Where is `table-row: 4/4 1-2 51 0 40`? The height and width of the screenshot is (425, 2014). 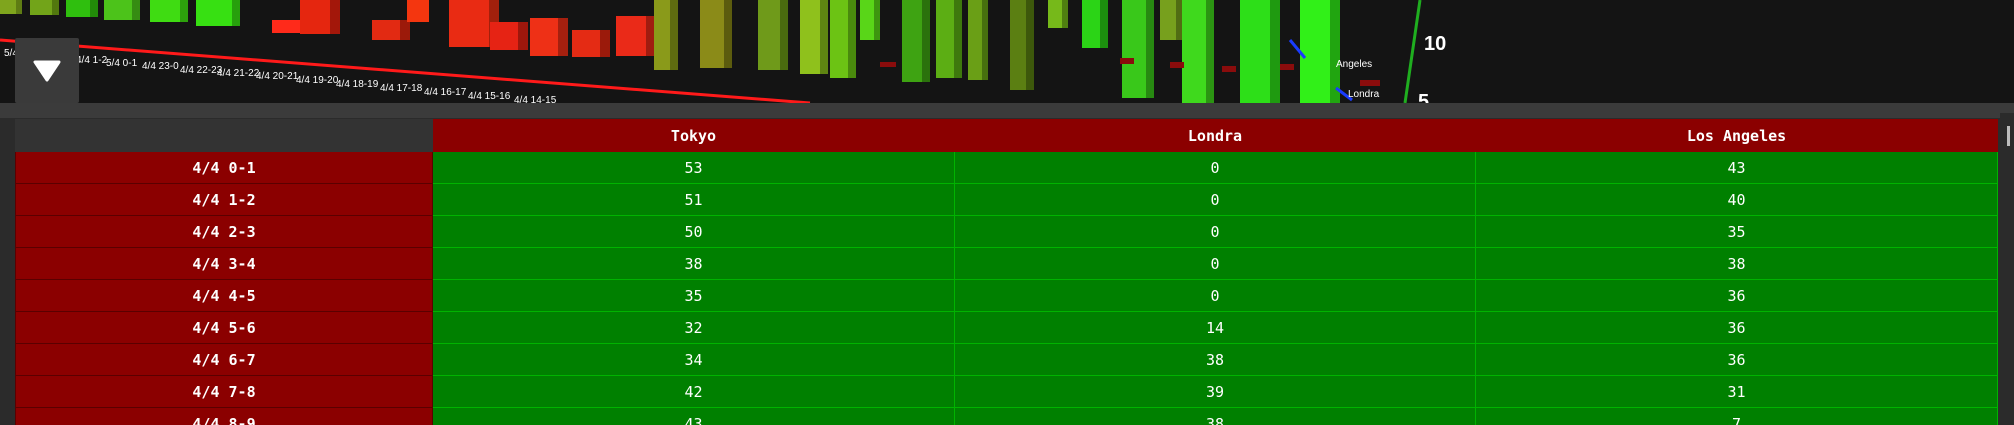 table-row: 4/4 1-2 51 0 40 is located at coordinates (1006, 199).